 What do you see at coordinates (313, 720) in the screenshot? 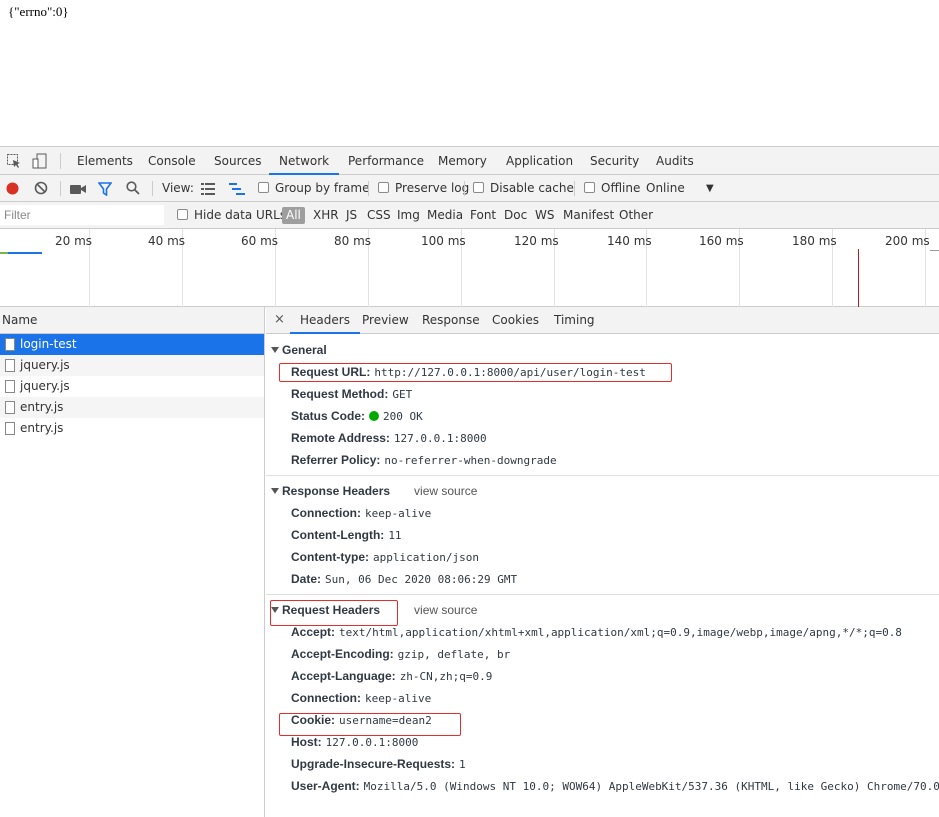
I see `header-key: Cookie:` at bounding box center [313, 720].